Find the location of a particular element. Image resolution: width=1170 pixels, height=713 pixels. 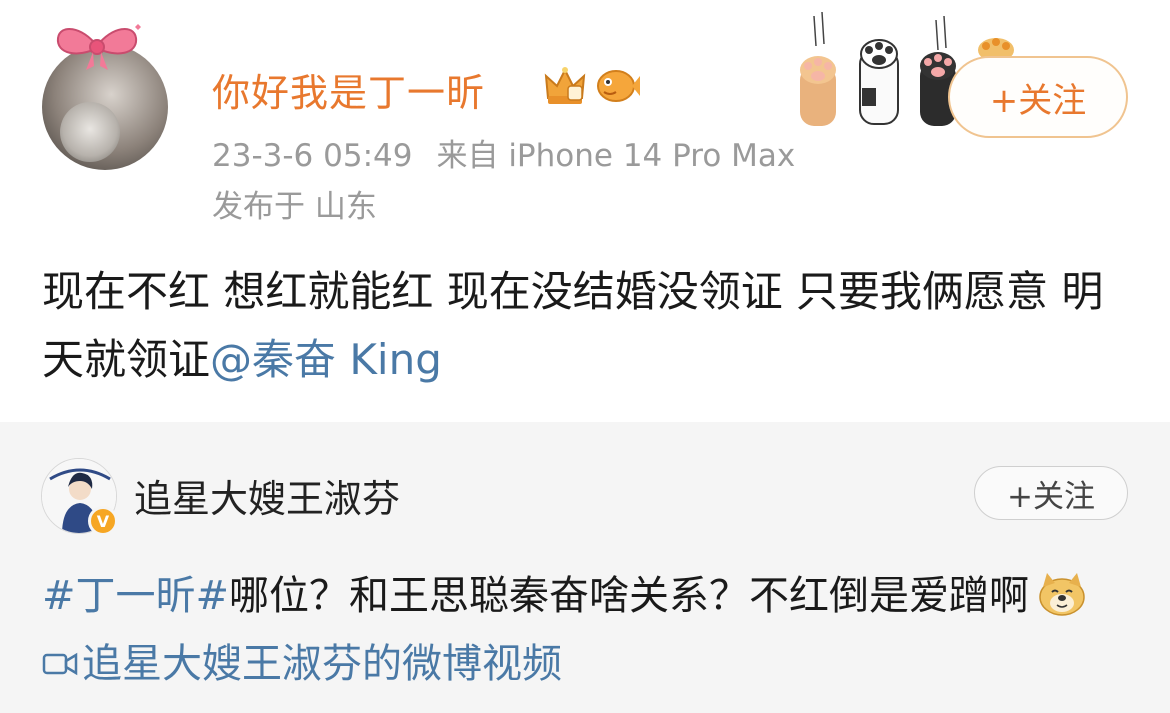

author-avatar is located at coordinates (105, 97).